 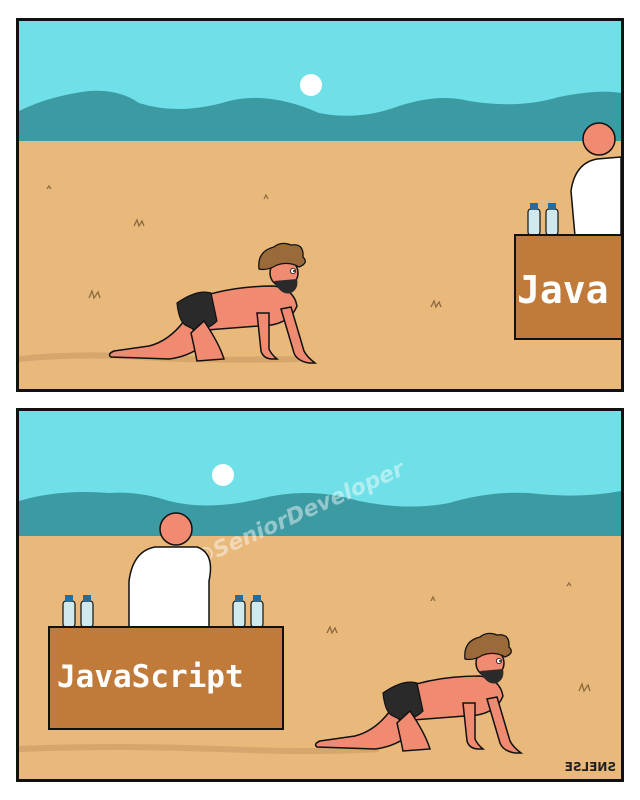 What do you see at coordinates (150, 677) in the screenshot?
I see `sign-label-javascript: JavaScript` at bounding box center [150, 677].